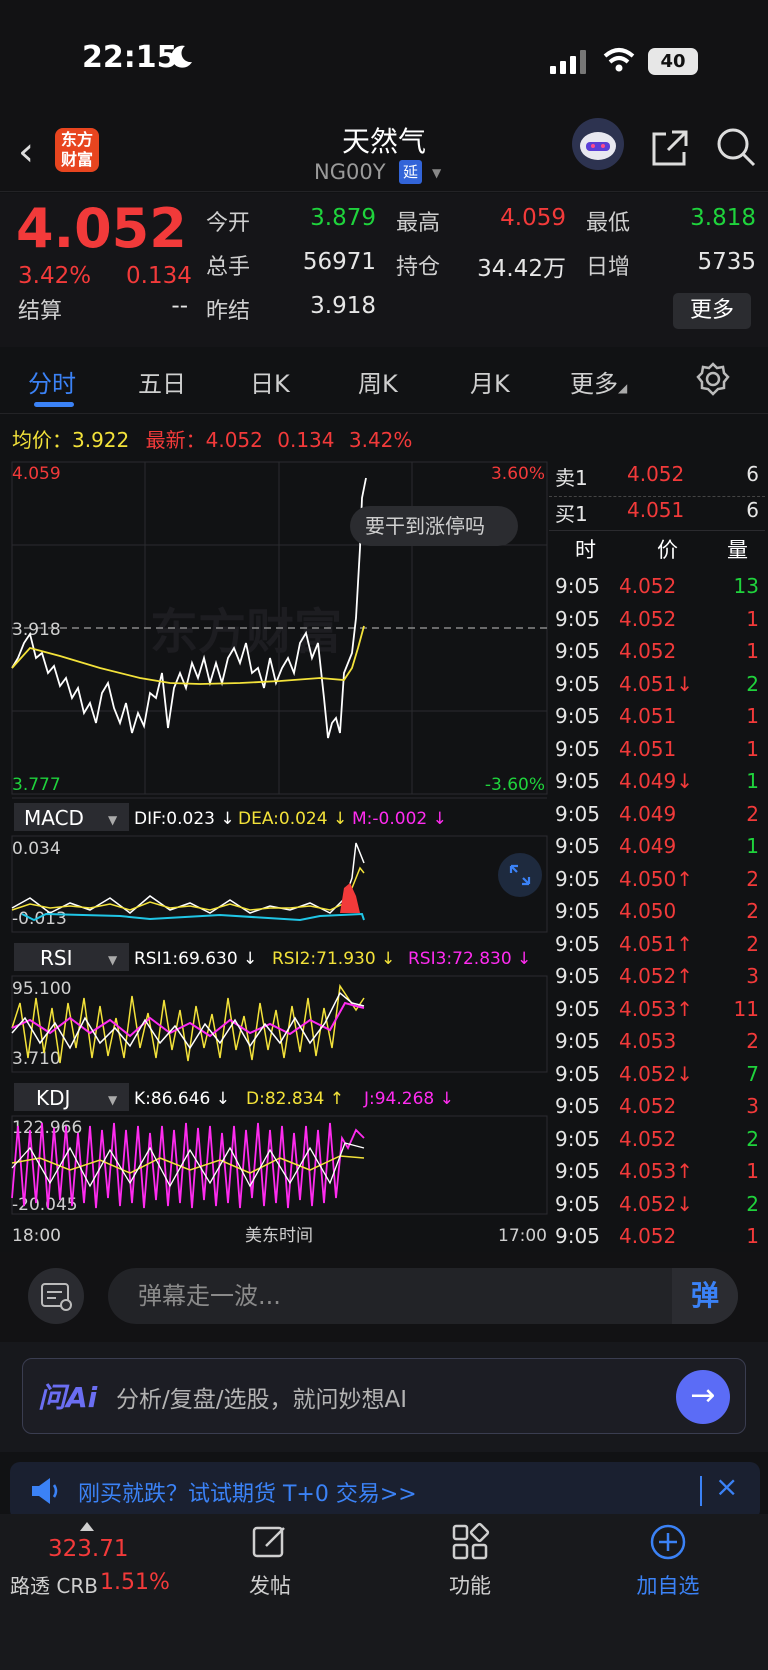 This screenshot has width=768, height=1670. What do you see at coordinates (135, 1582) in the screenshot?
I see `index-pct: 1.51%` at bounding box center [135, 1582].